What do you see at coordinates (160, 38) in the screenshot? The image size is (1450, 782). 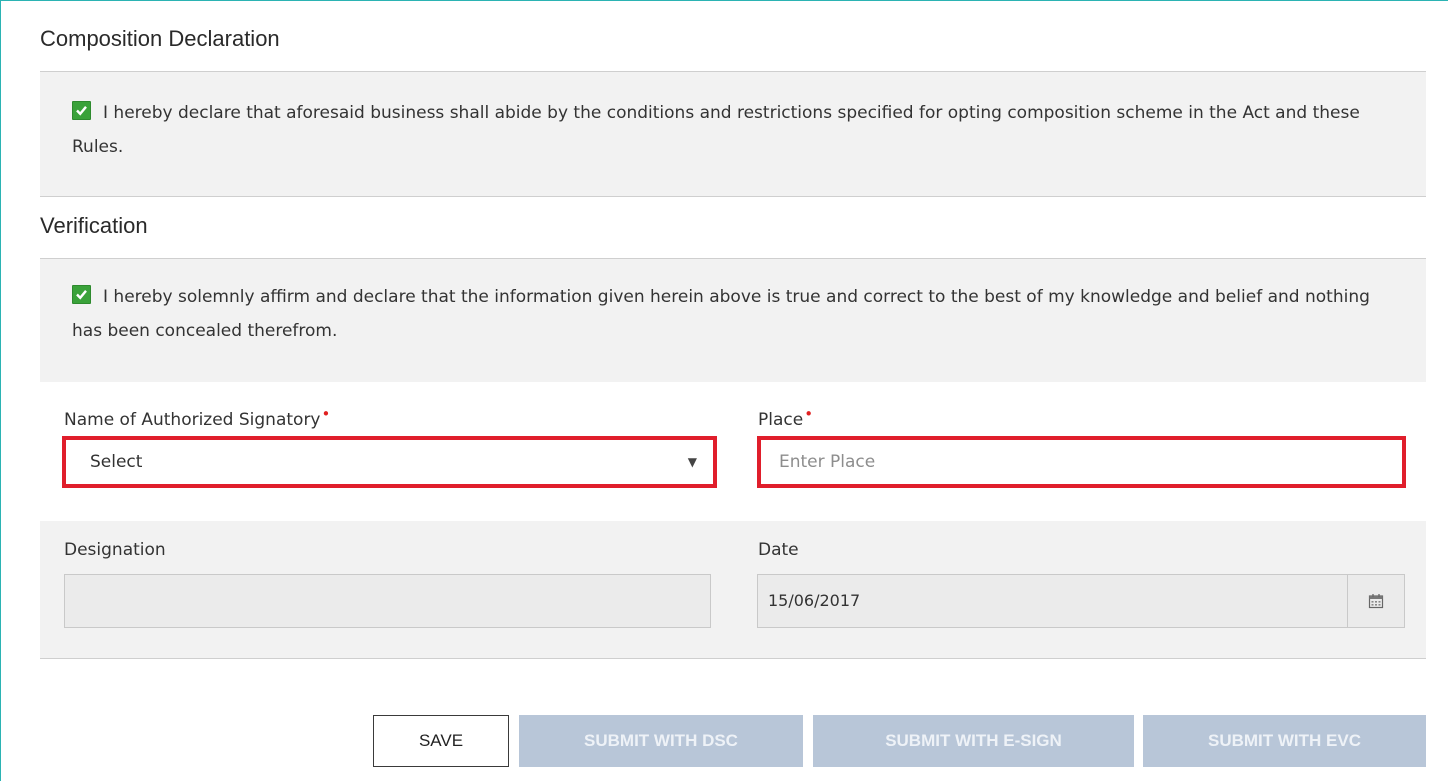 I see `composition-title: Composition Declaration` at bounding box center [160, 38].